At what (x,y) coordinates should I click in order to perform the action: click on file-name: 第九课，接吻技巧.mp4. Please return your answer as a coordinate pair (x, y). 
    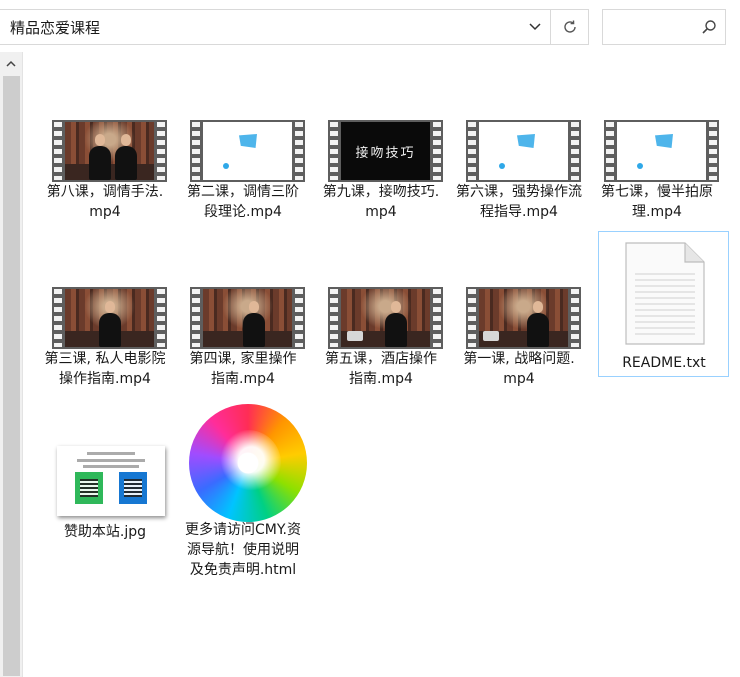
    Looking at the image, I should click on (381, 202).